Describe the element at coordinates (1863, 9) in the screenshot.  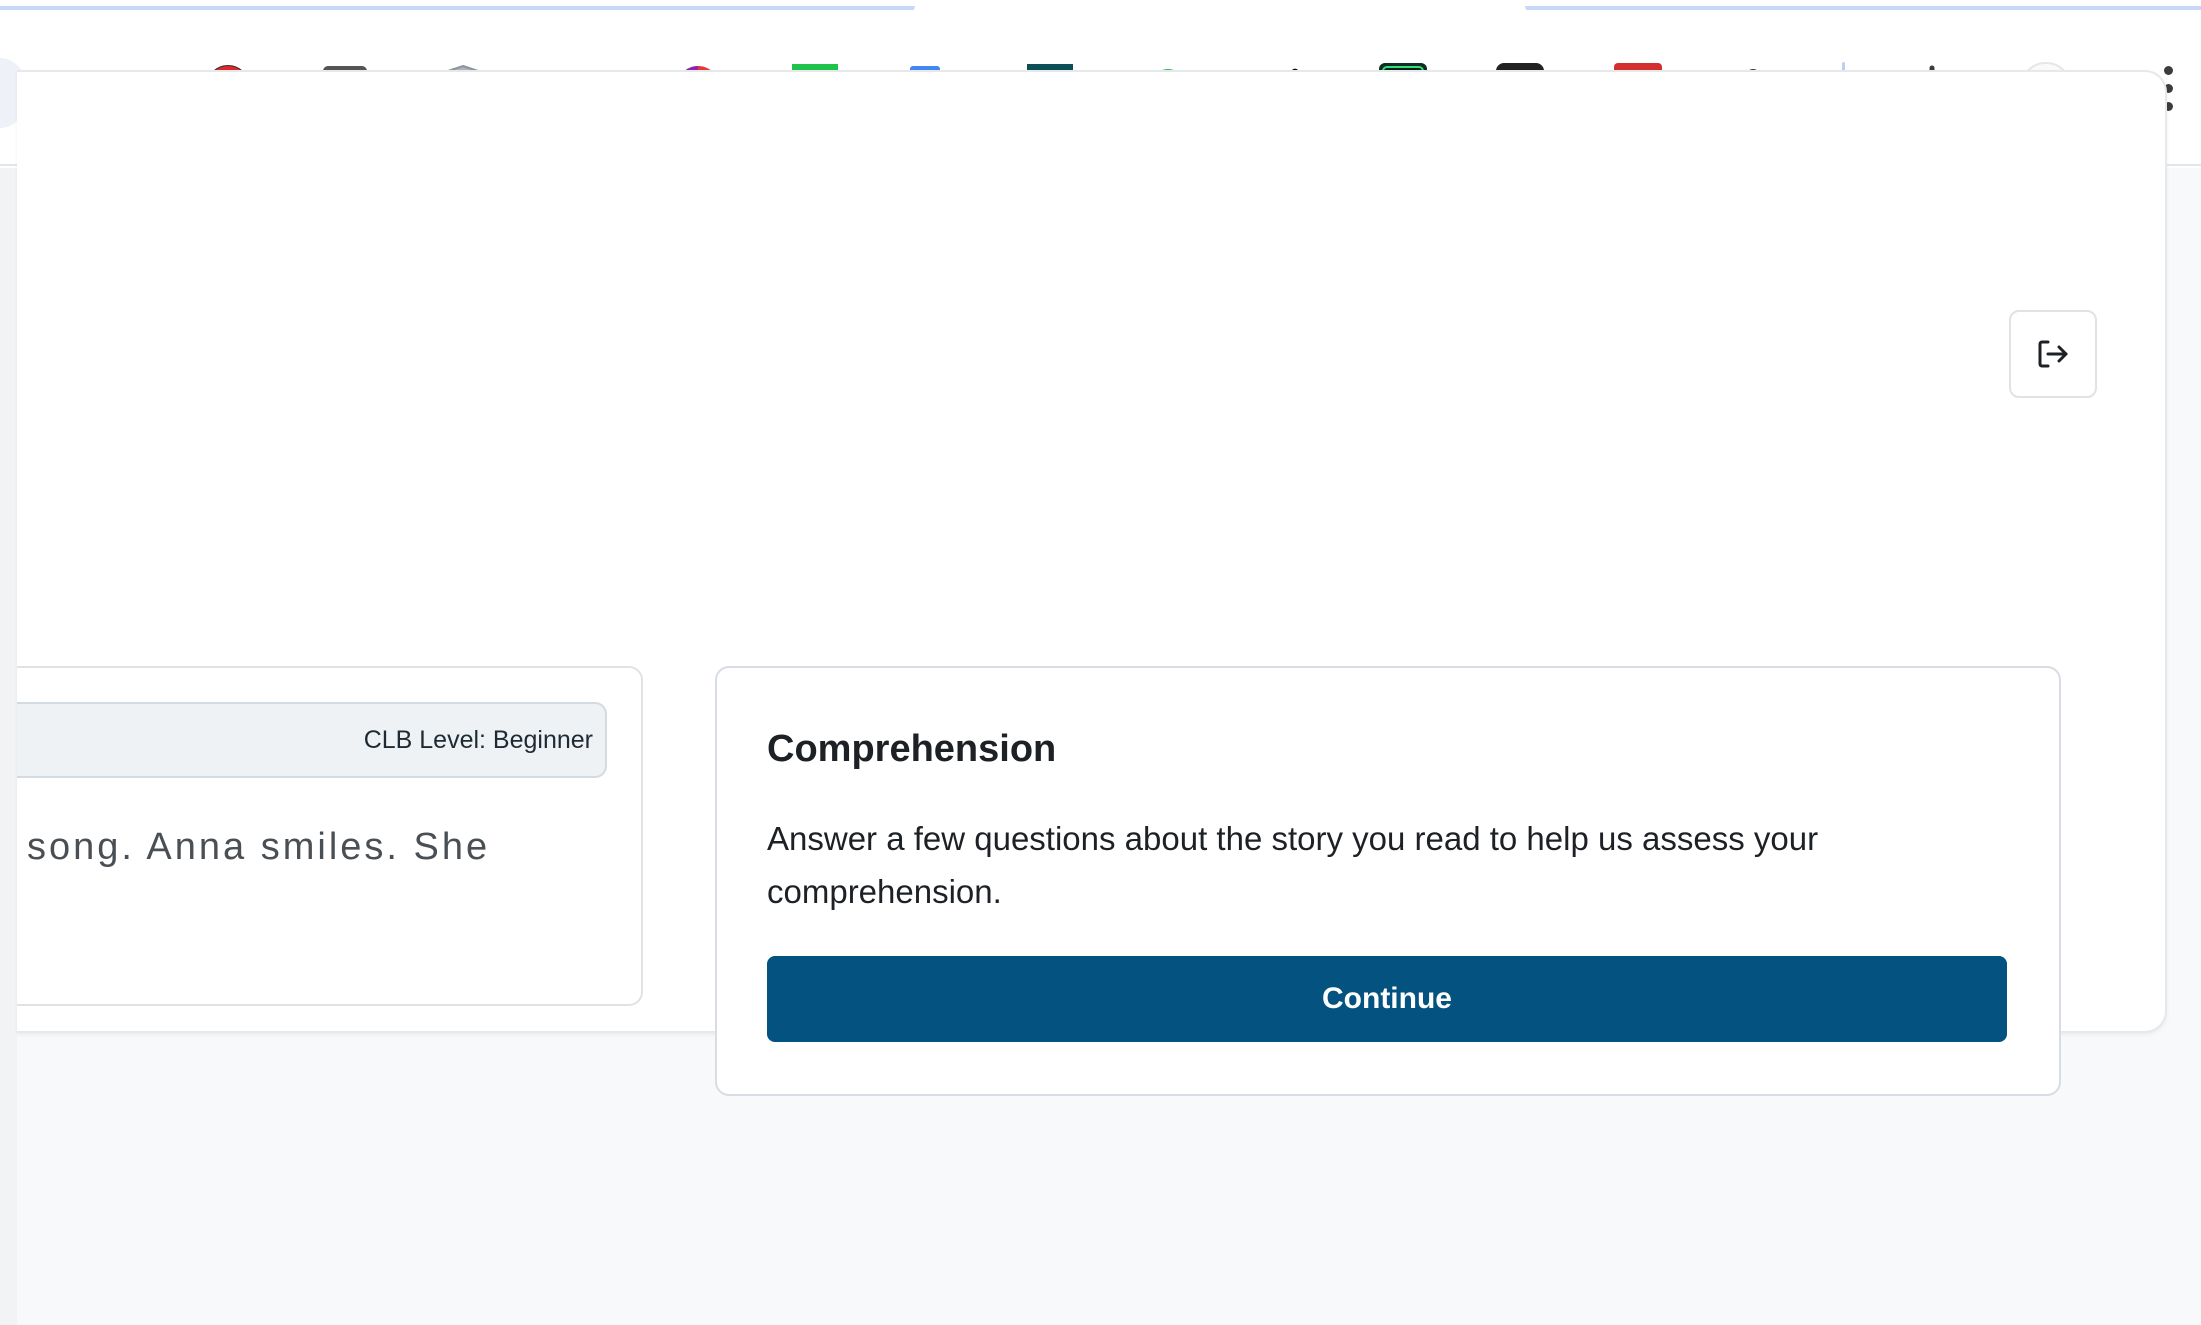
I see `tab-strip-right` at that location.